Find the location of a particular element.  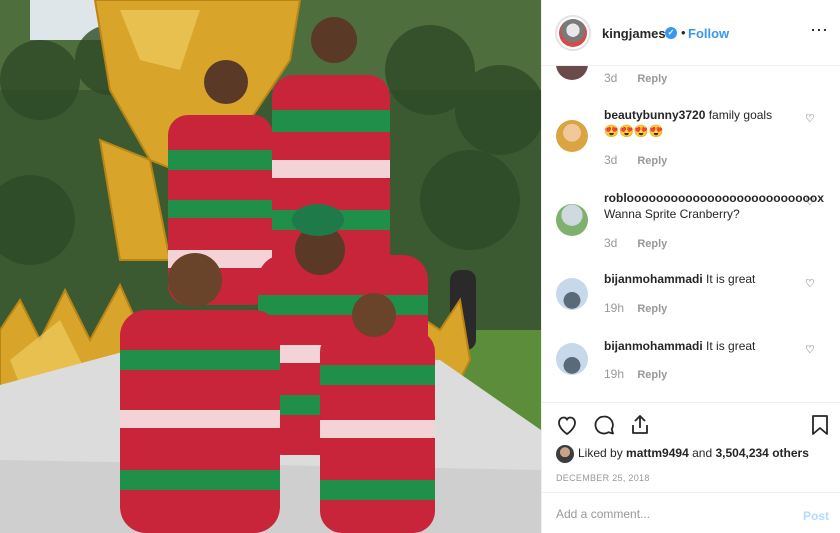

comment-emoji: 😍😍😍😍 is located at coordinates (634, 131).